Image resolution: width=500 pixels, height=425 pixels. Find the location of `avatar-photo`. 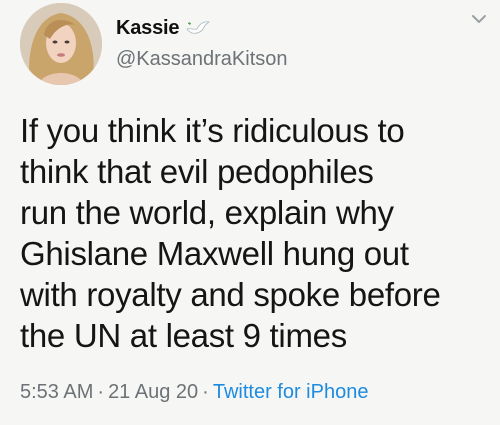

avatar-photo is located at coordinates (61, 44).